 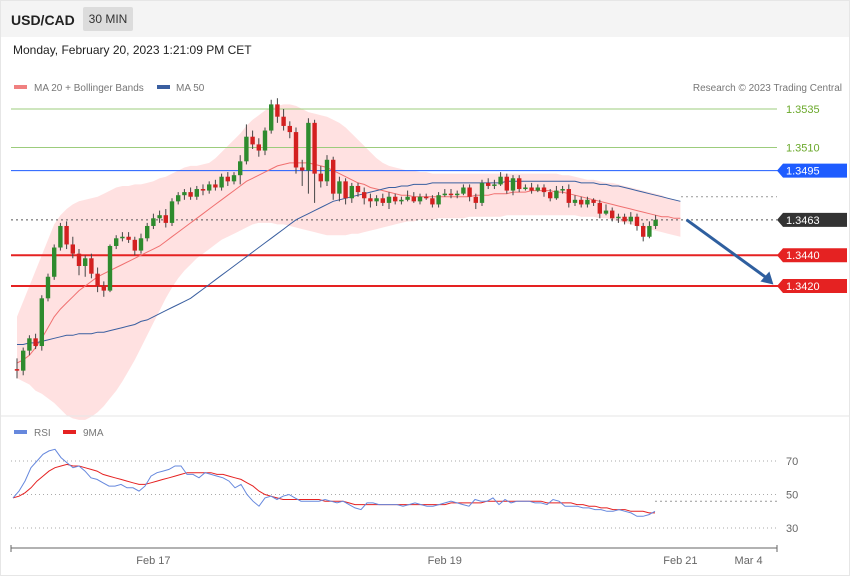 I want to click on ma50-legend-label: MA 50, so click(x=190, y=88).